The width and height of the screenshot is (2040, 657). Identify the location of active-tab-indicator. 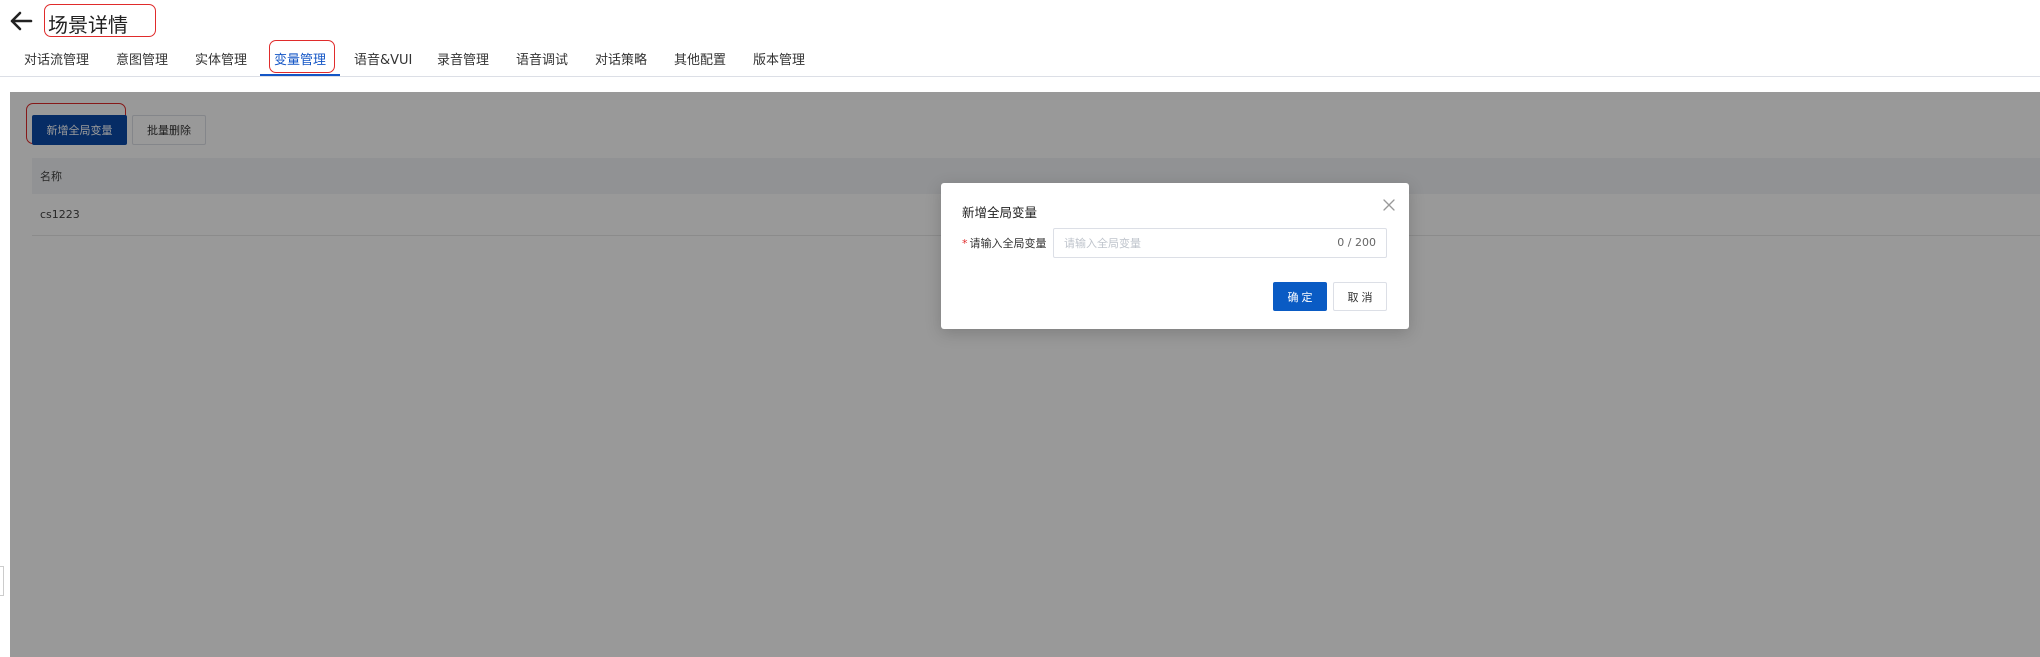
(300, 75).